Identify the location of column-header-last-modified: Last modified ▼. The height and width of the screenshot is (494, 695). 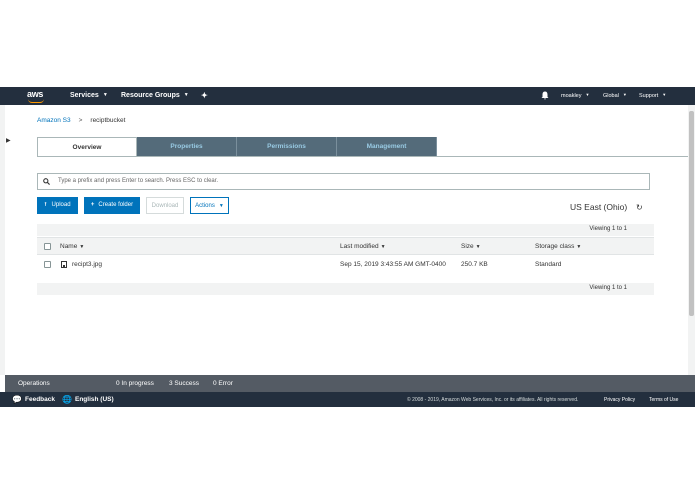
(363, 246).